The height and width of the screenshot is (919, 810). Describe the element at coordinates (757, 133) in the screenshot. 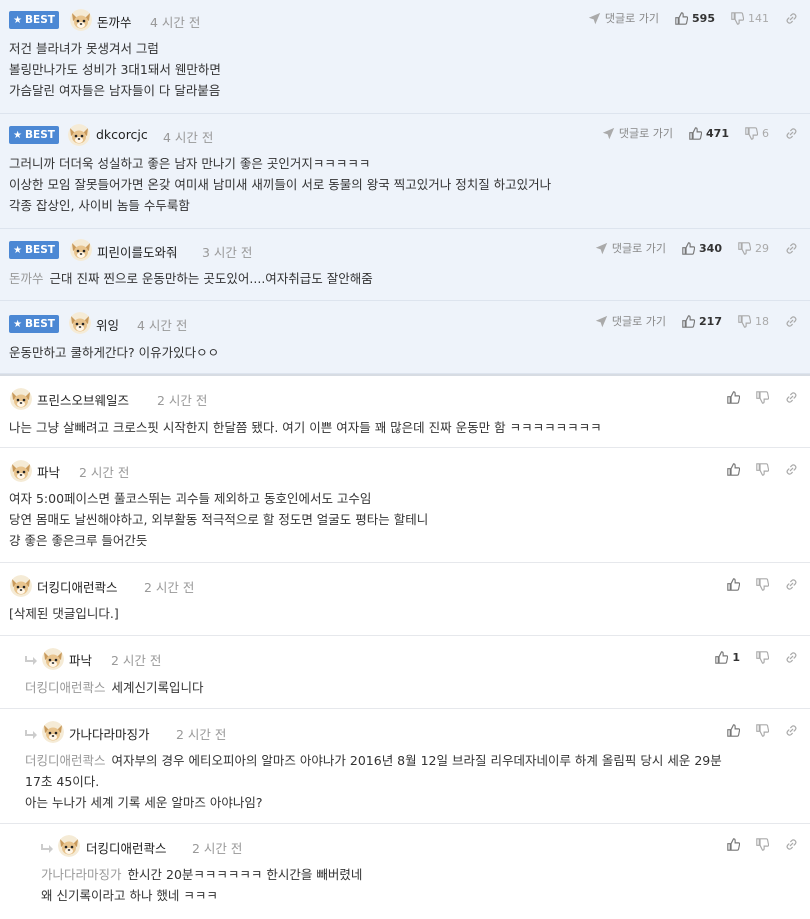

I see `downvote-button: 6` at that location.